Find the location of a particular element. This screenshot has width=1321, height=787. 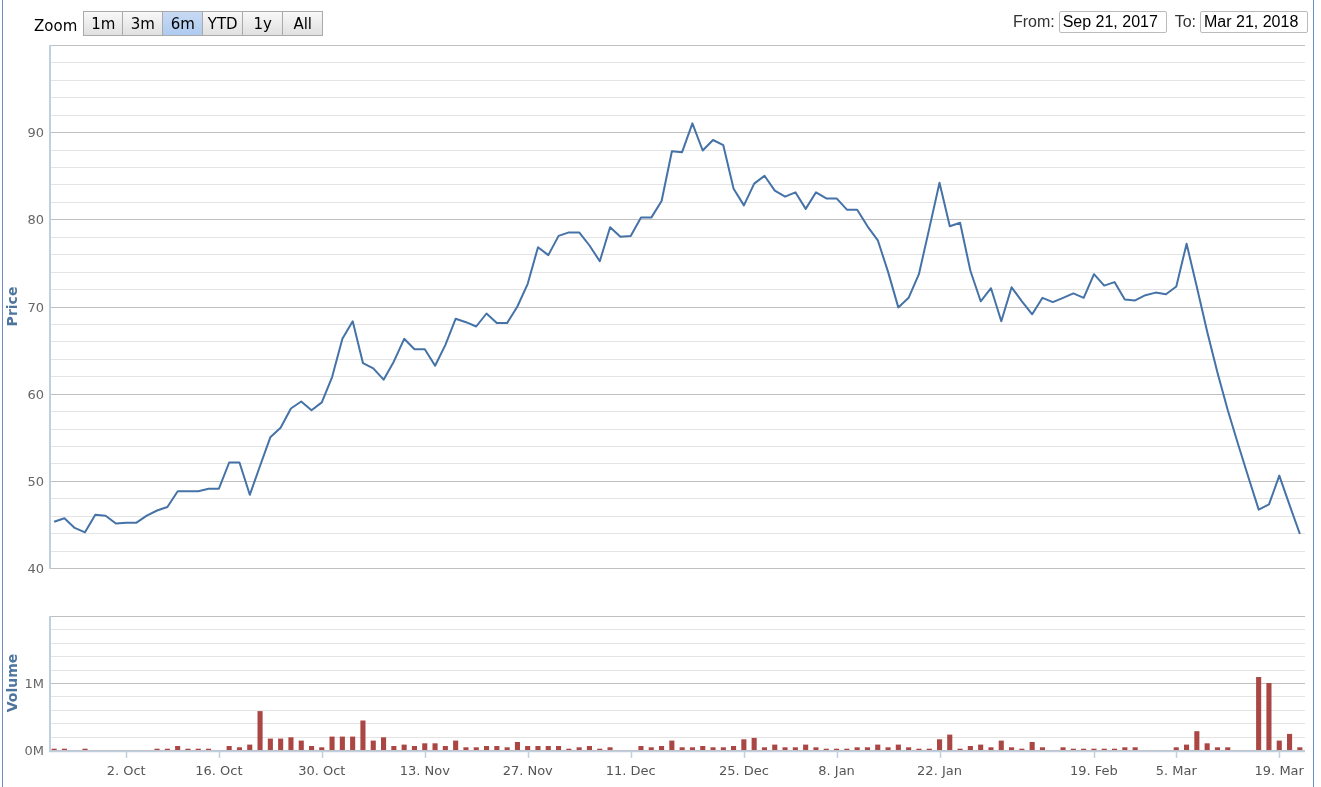

axis-label: 22. Jan is located at coordinates (939, 770).